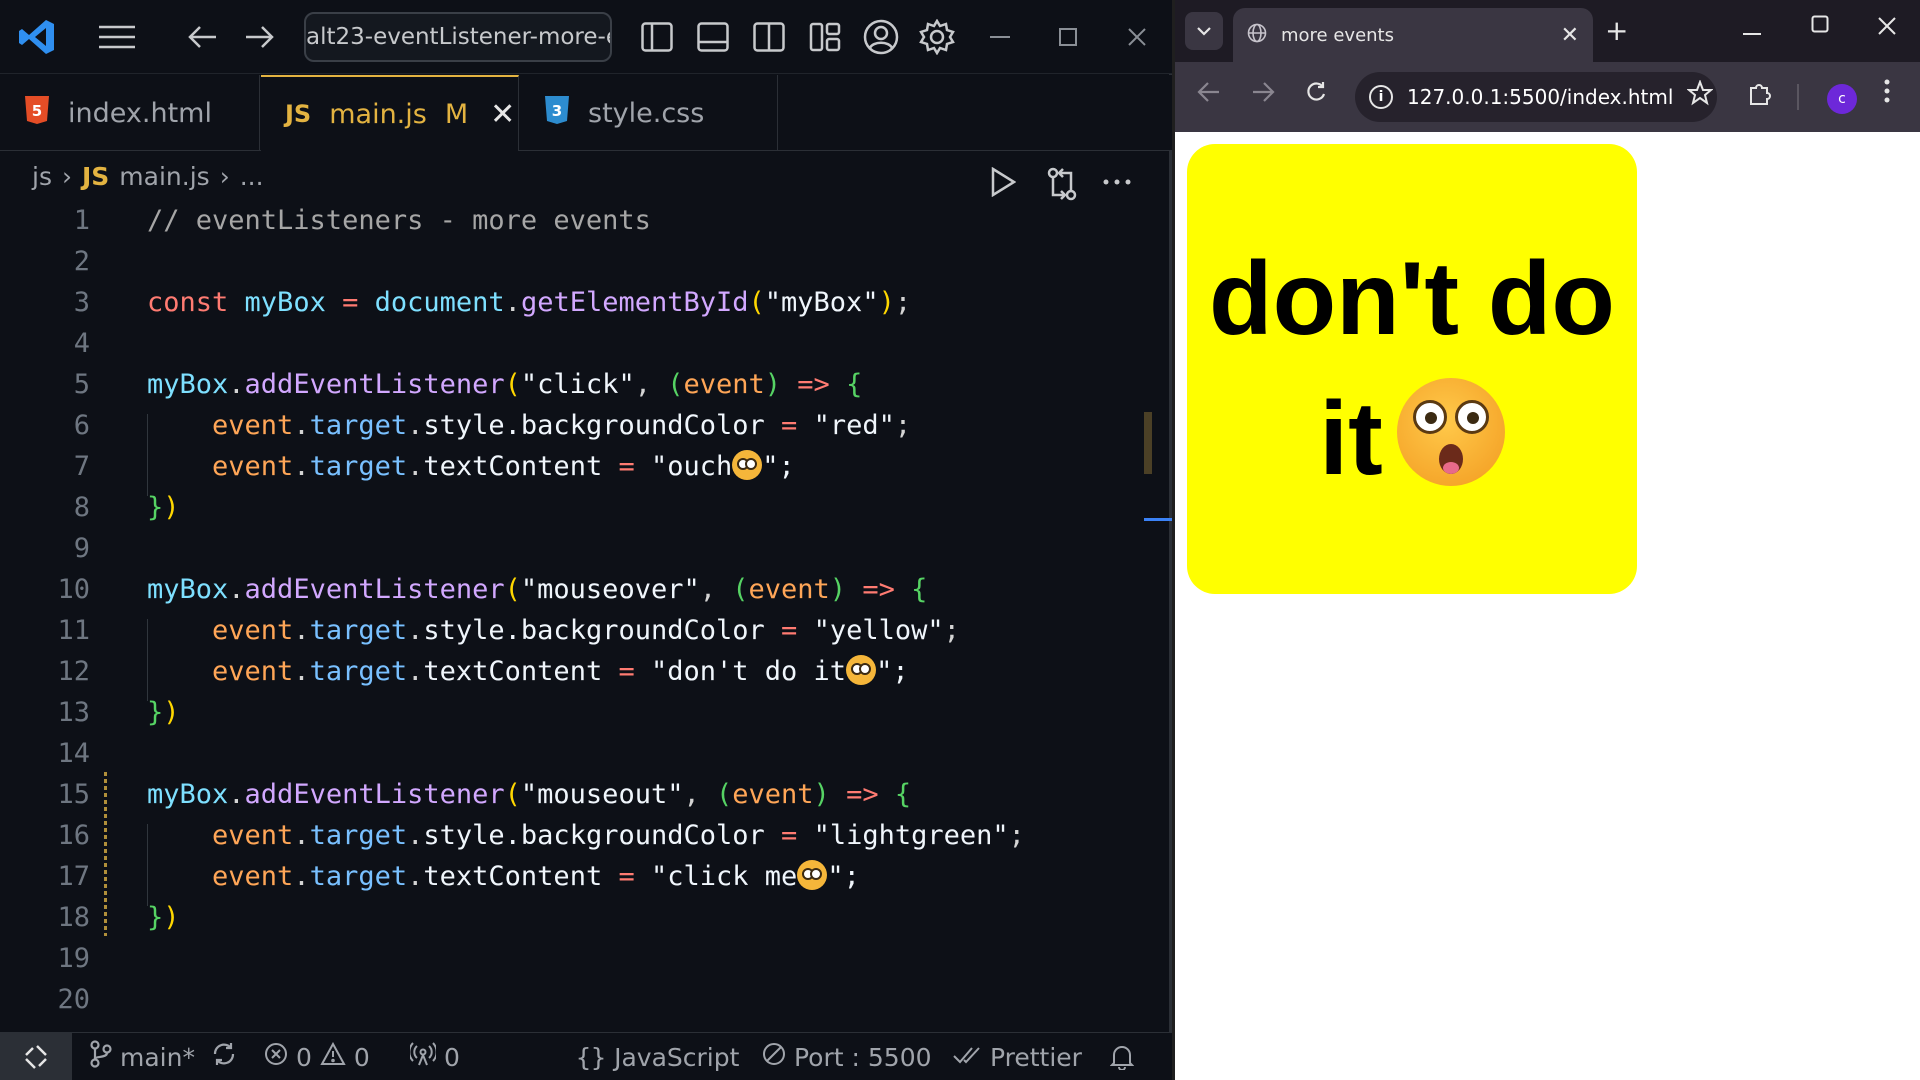 Image resolution: width=1920 pixels, height=1080 pixels. Describe the element at coordinates (81, 343) in the screenshot. I see `code-line: 4` at that location.